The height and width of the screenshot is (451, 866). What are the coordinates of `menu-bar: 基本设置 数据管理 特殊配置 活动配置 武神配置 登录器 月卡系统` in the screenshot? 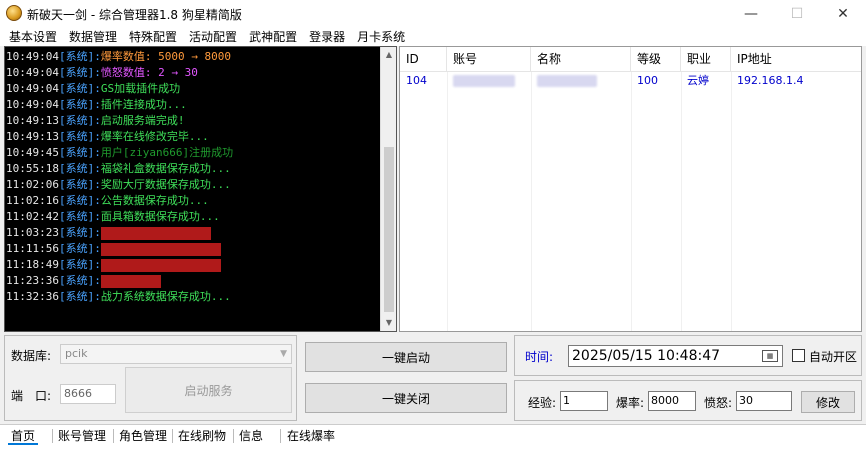 It's located at (433, 37).